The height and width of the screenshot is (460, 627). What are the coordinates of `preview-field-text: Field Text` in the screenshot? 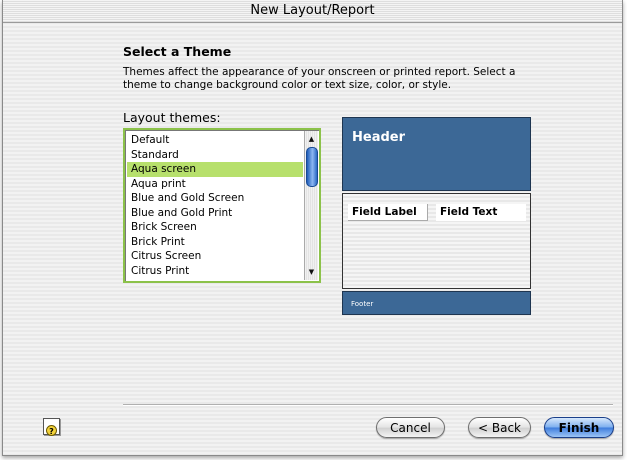 It's located at (481, 212).